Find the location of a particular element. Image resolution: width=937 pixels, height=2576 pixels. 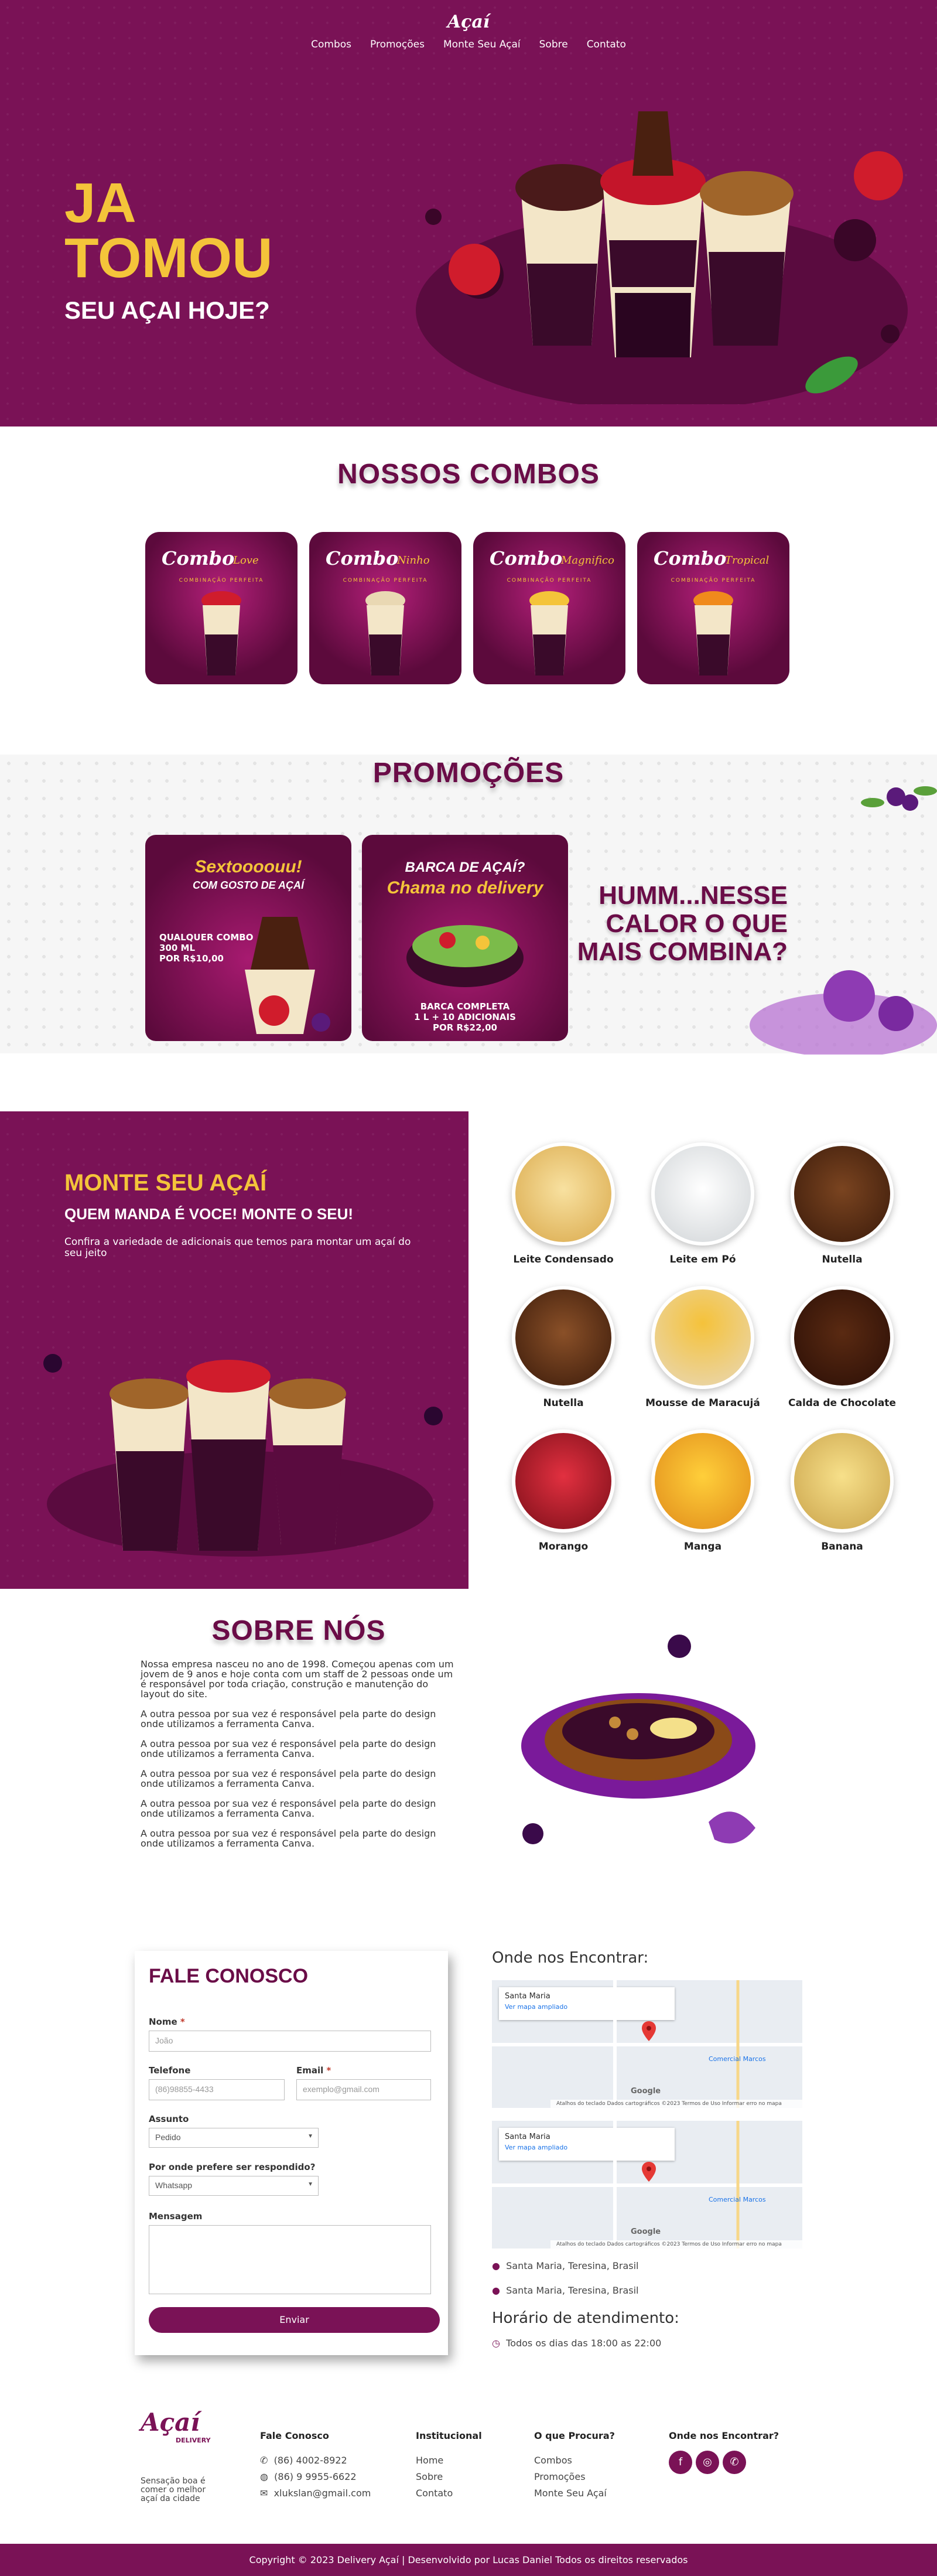

footer-col-procura-title: O que Procura? is located at coordinates (574, 2436).